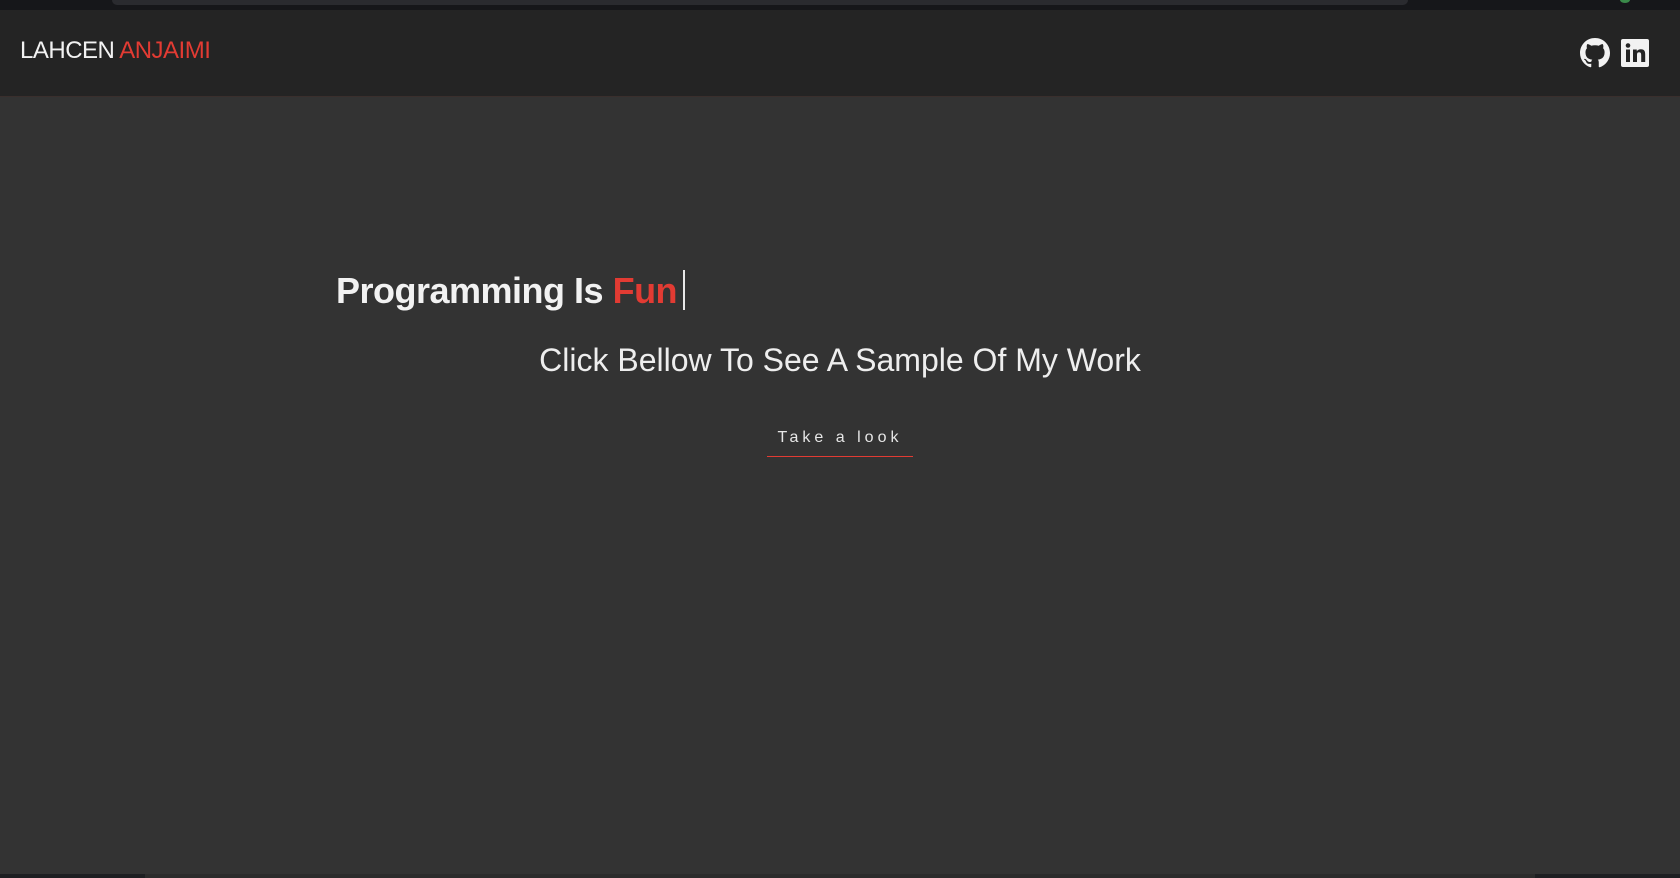 This screenshot has width=1680, height=878. I want to click on navbar: LAHCEN ANJAIMI, so click(840, 53).